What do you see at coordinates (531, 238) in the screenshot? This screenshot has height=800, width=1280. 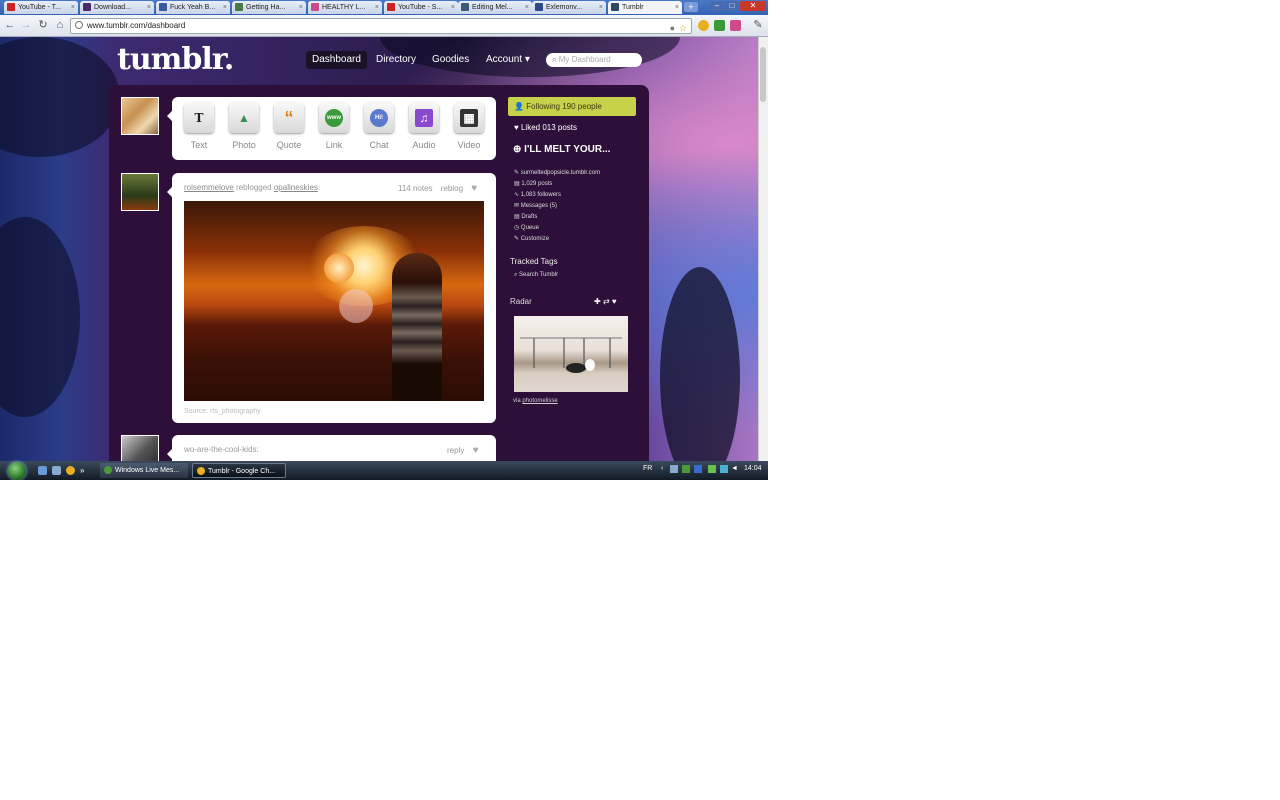 I see `blog-customize-link: ✎ Customize` at bounding box center [531, 238].